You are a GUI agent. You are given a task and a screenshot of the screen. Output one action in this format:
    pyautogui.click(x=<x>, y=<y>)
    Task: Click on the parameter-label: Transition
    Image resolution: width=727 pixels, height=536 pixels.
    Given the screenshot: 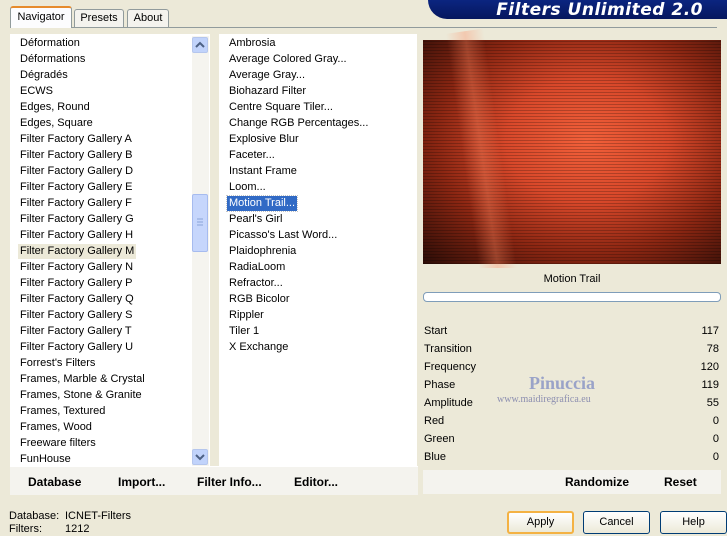 What is the action you would take?
    pyautogui.click(x=448, y=349)
    